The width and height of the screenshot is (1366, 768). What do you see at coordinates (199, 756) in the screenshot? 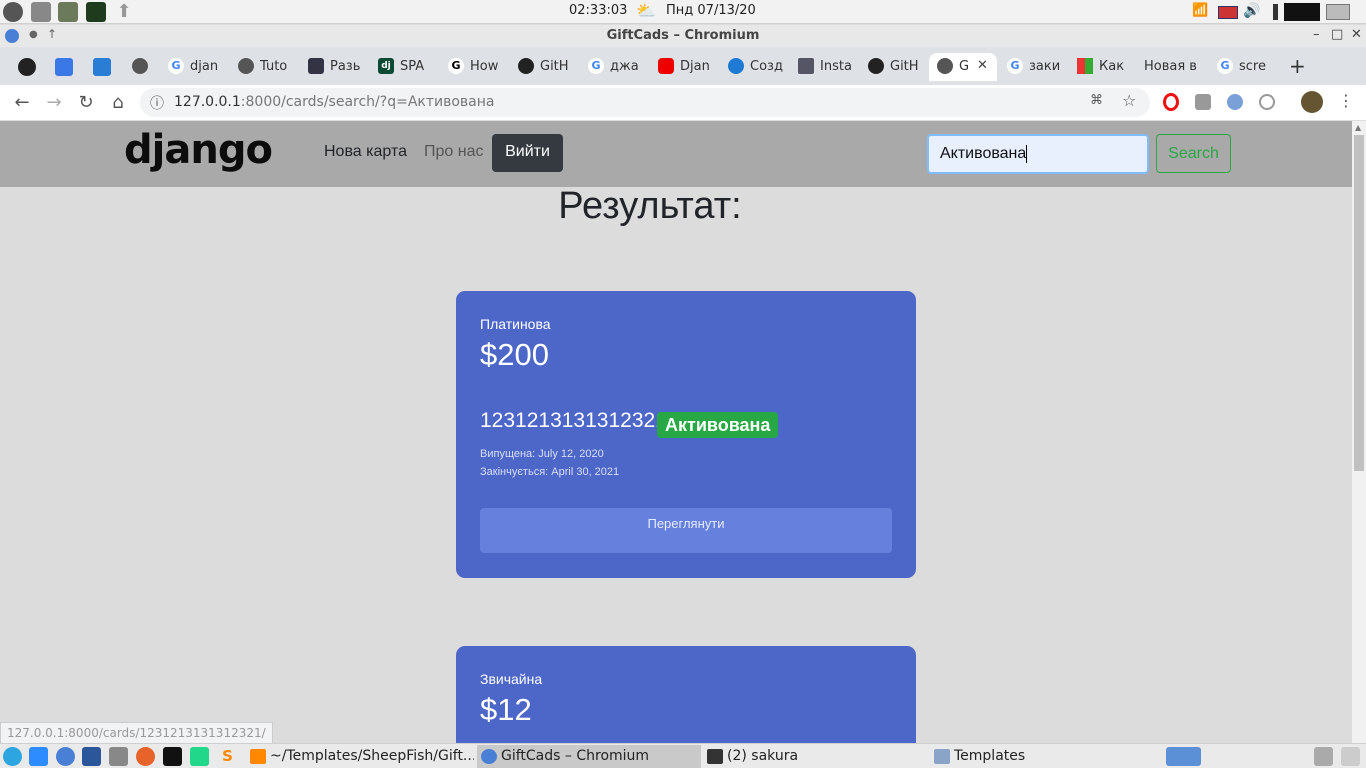
I see `pycharm-icon` at bounding box center [199, 756].